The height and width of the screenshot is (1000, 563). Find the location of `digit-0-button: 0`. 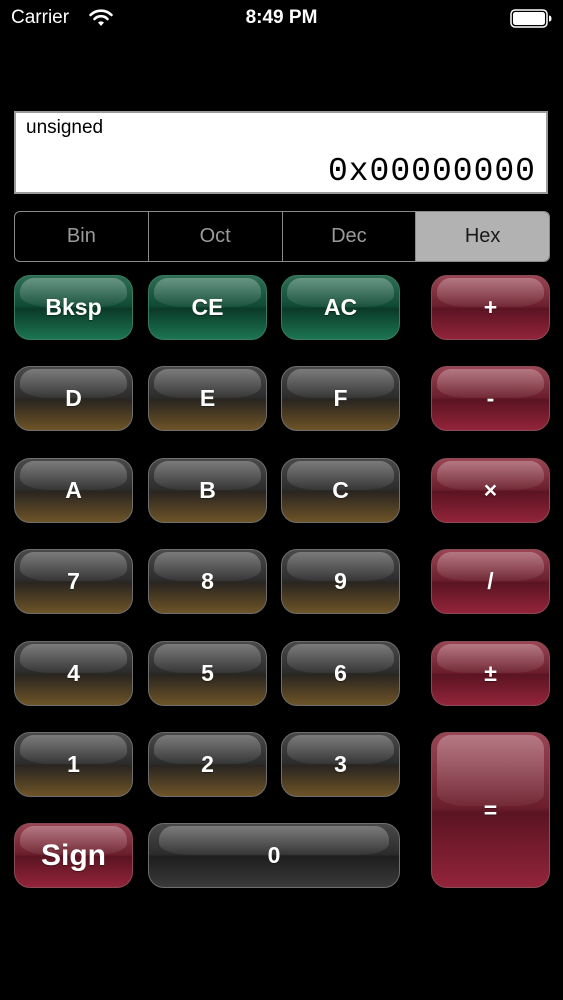

digit-0-button: 0 is located at coordinates (274, 855).